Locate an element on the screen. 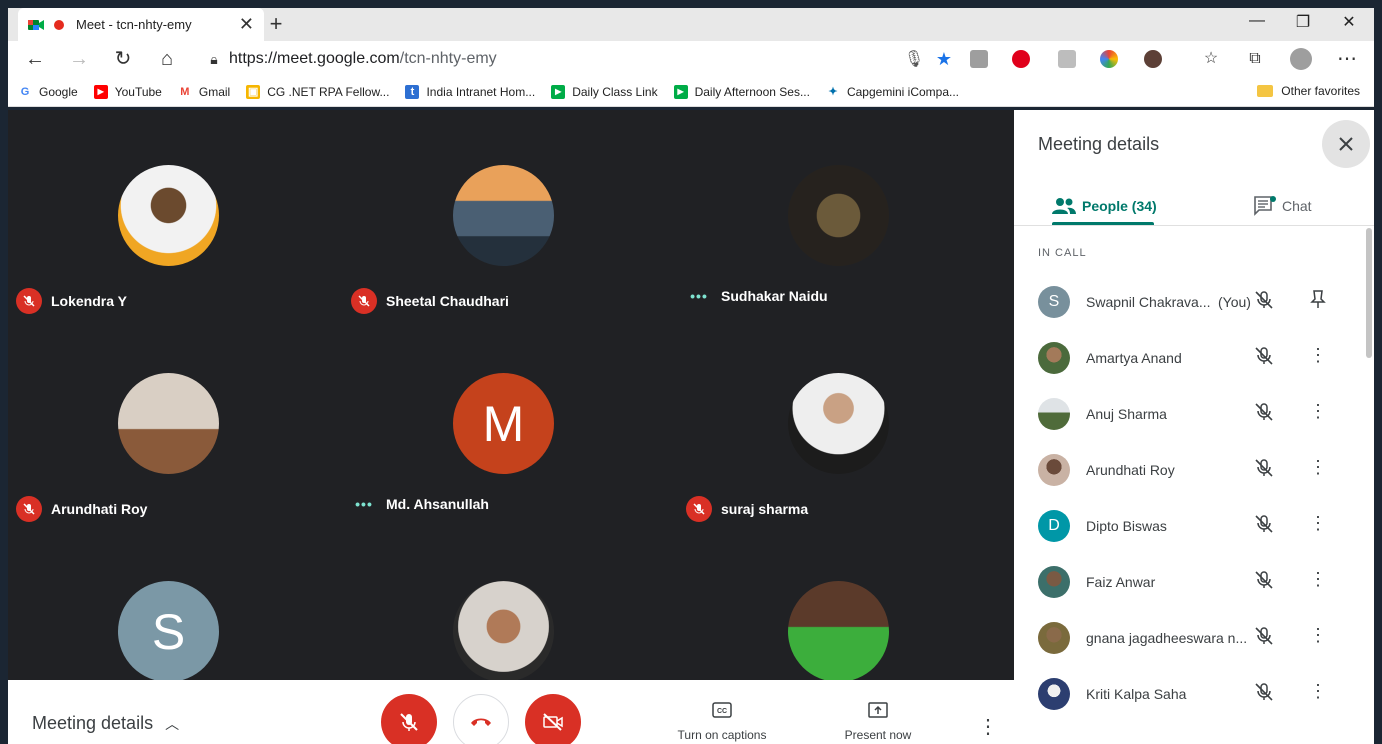  close-panel-button is located at coordinates (1346, 144).